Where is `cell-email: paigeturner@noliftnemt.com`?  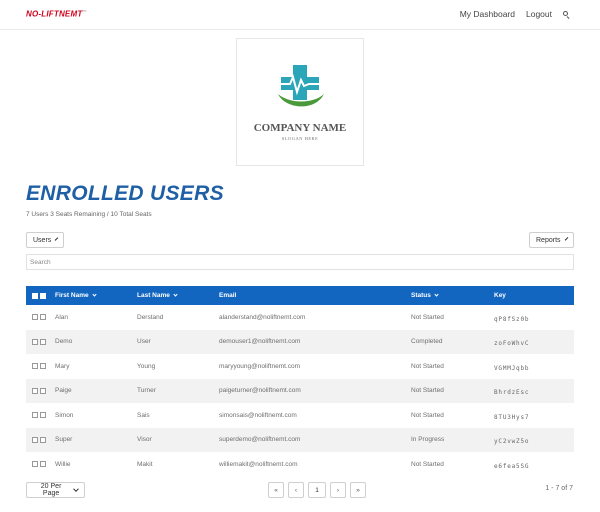
cell-email: paigeturner@noliftnemt.com is located at coordinates (260, 391).